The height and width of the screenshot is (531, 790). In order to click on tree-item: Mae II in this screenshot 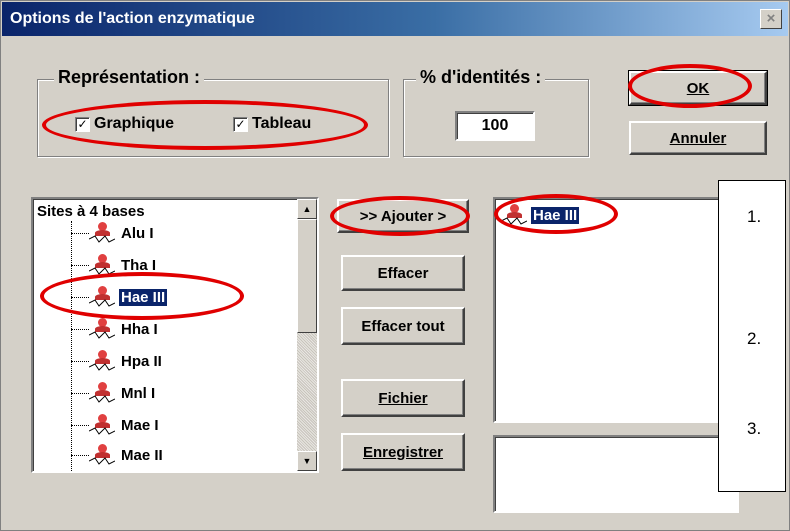, I will do `click(118, 455)`.